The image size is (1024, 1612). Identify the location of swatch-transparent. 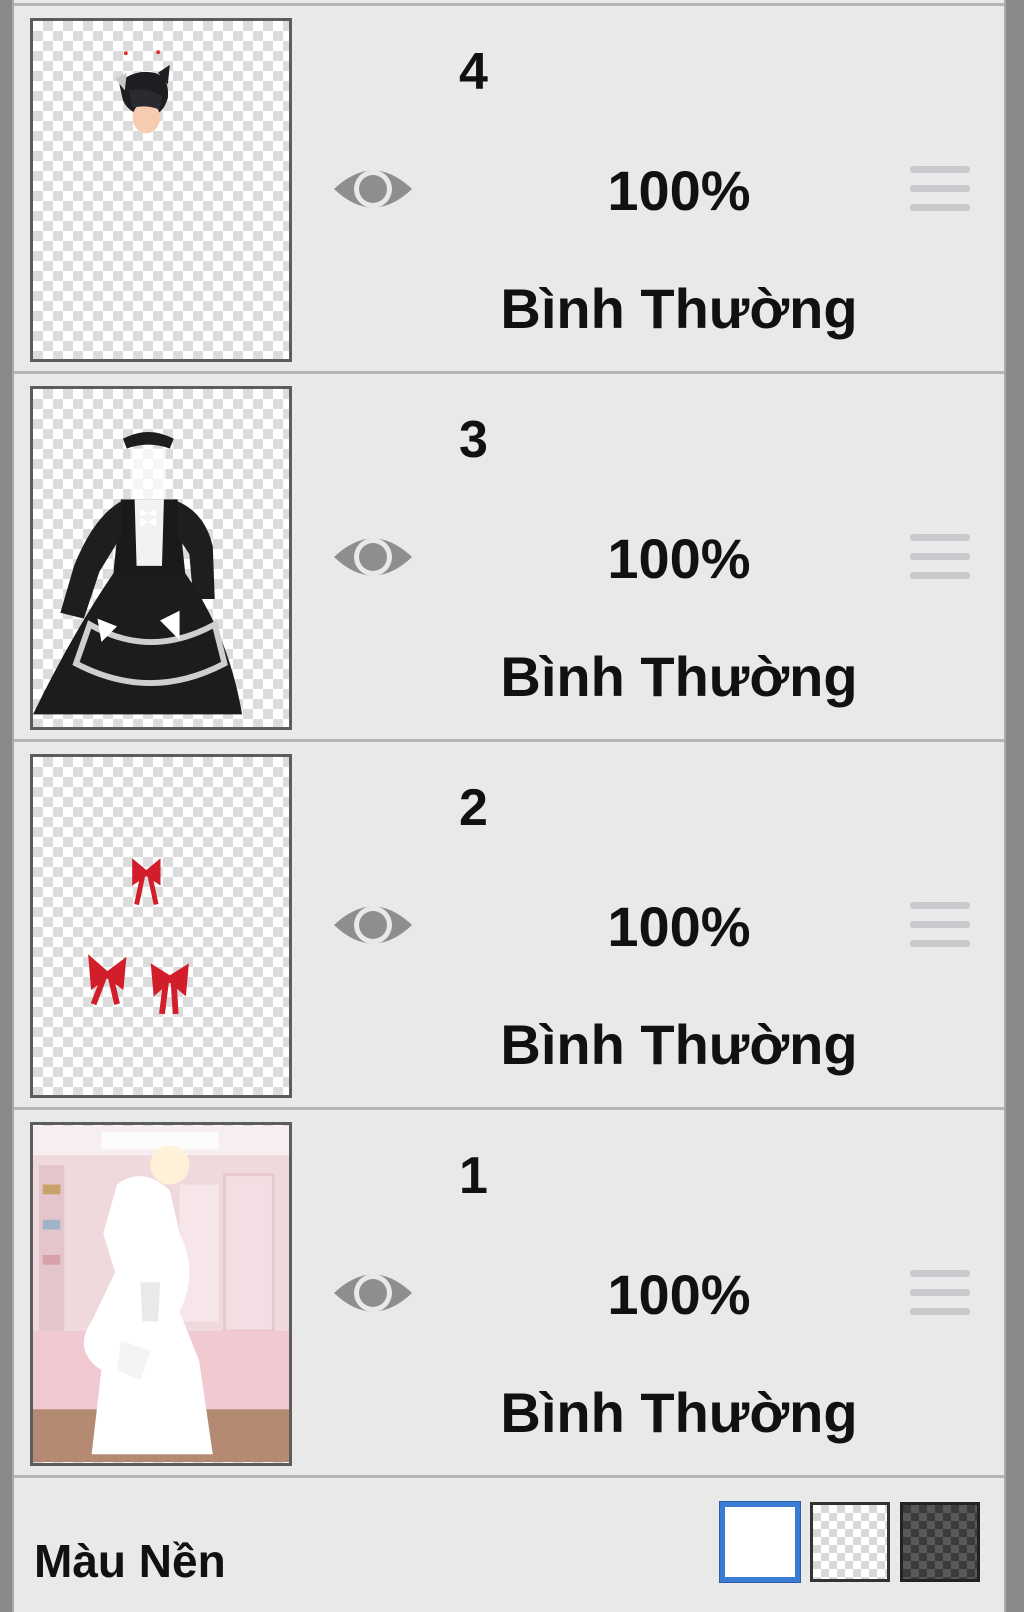
(850, 1542).